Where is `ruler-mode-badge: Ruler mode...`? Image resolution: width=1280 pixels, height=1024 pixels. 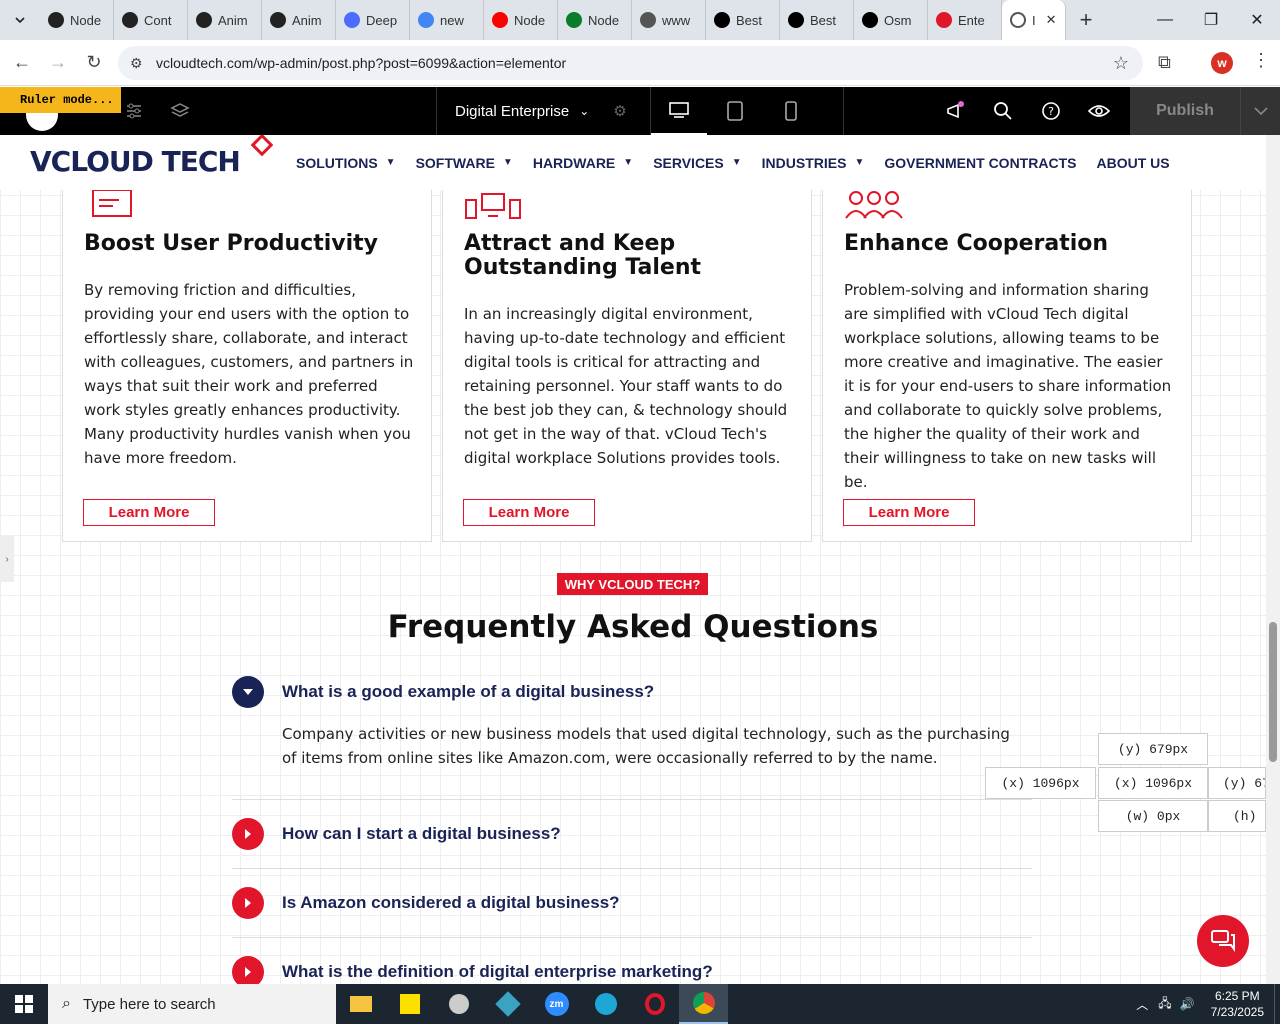
ruler-mode-badge: Ruler mode... is located at coordinates (60, 100).